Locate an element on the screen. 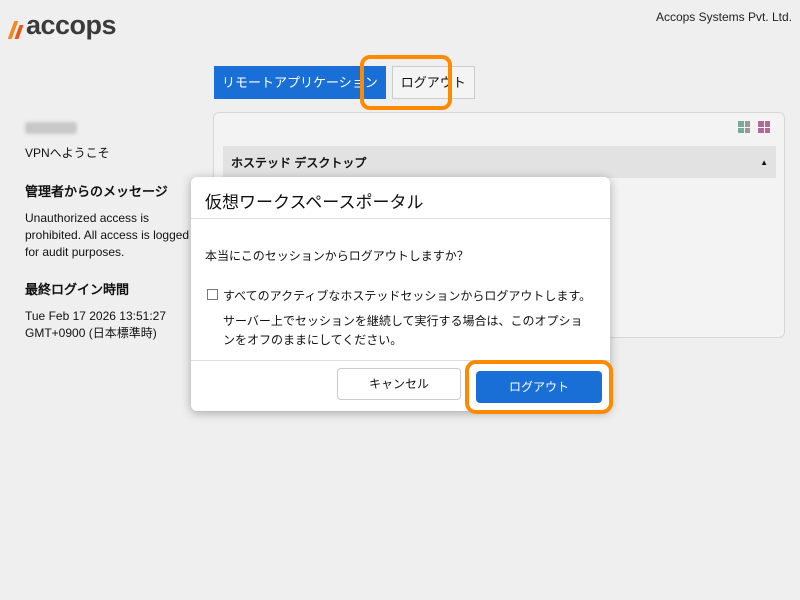 This screenshot has width=800, height=600. admin-message-title: 管理者からのメッセージ is located at coordinates (96, 191).